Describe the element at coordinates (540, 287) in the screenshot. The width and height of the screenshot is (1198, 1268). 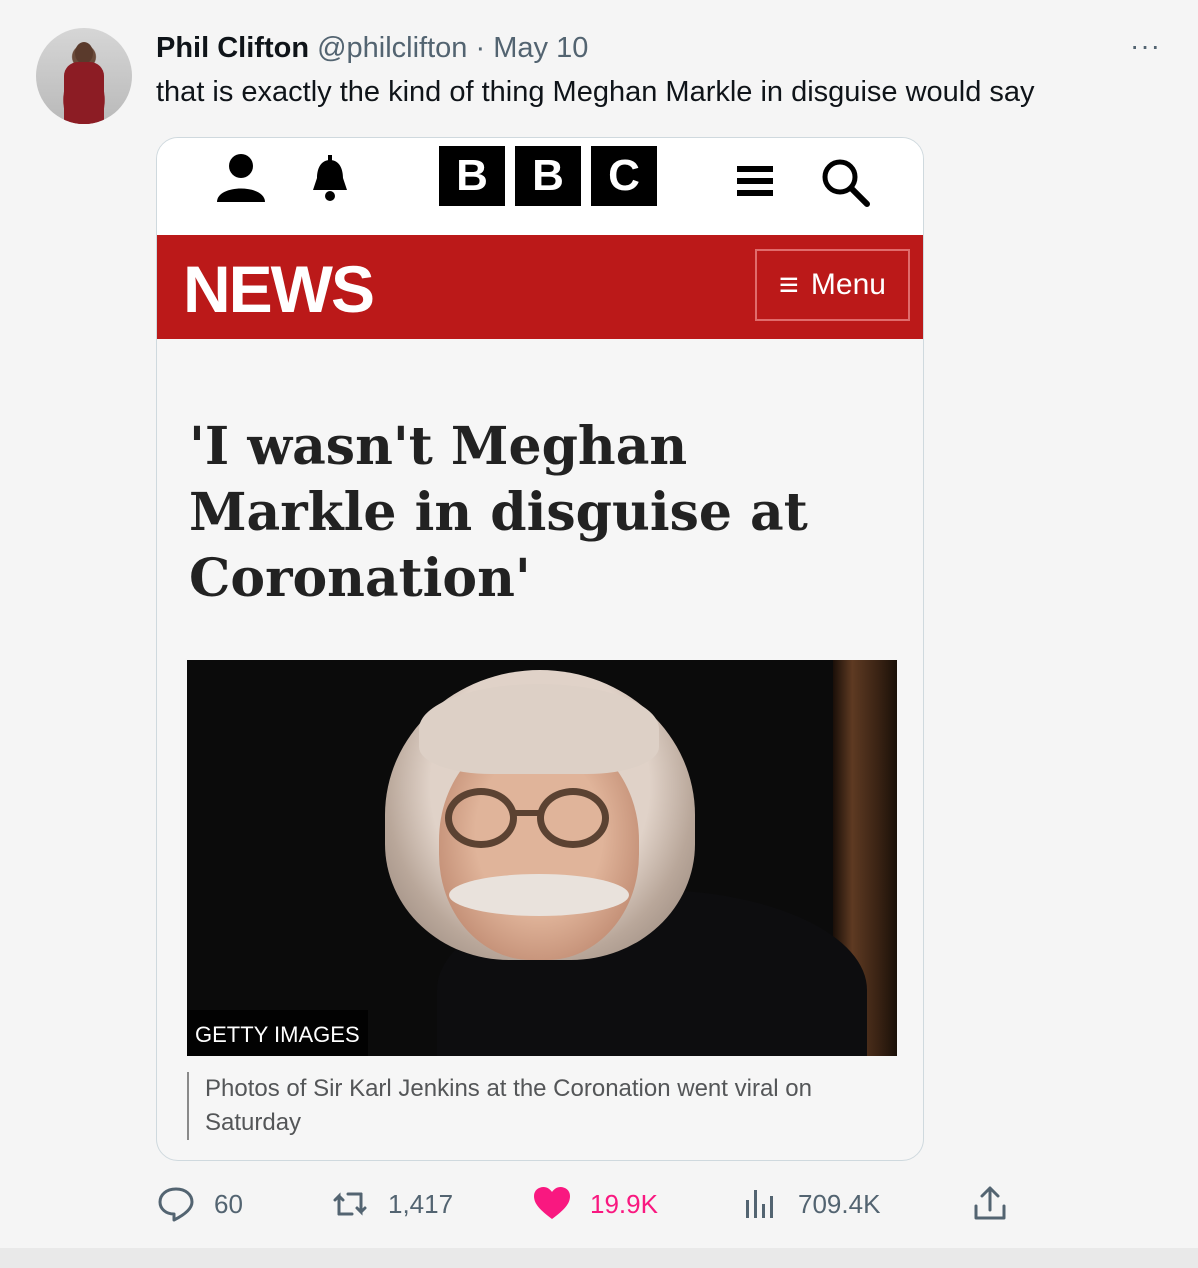
I see `news-bar: NEWS ≡ Menu` at that location.